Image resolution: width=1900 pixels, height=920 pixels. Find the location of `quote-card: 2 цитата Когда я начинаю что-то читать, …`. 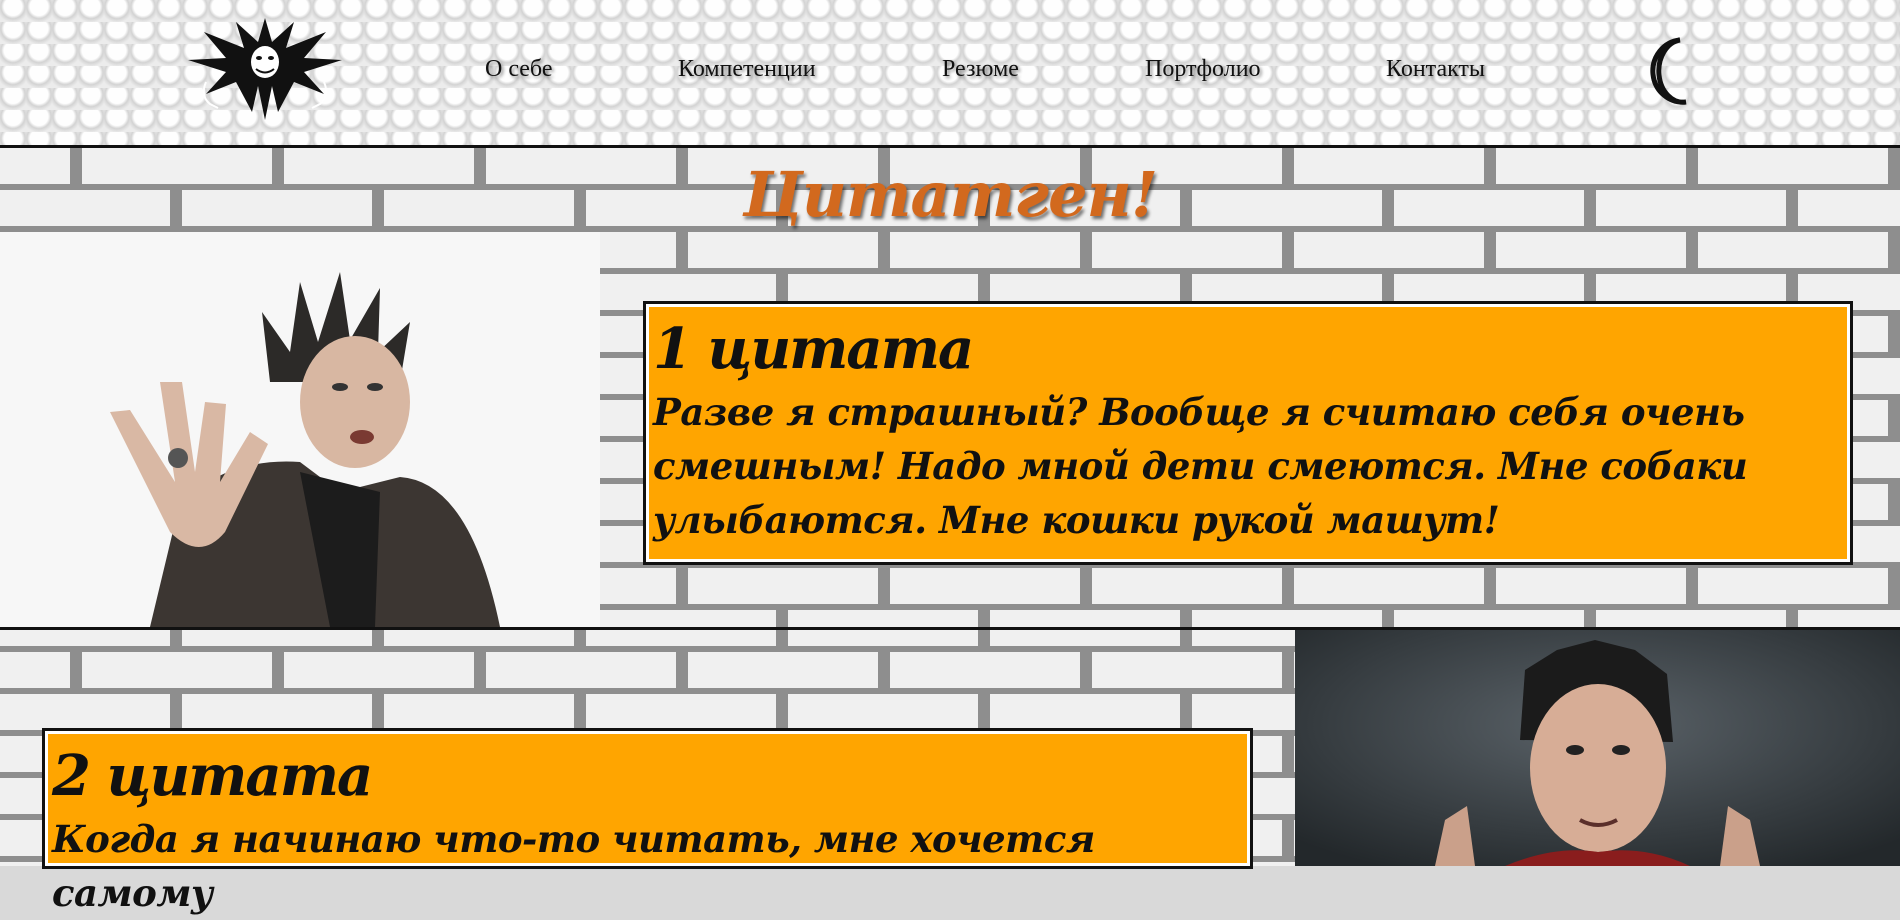

quote-card: 2 цитата Когда я начинаю что-то читать, … is located at coordinates (647, 821).